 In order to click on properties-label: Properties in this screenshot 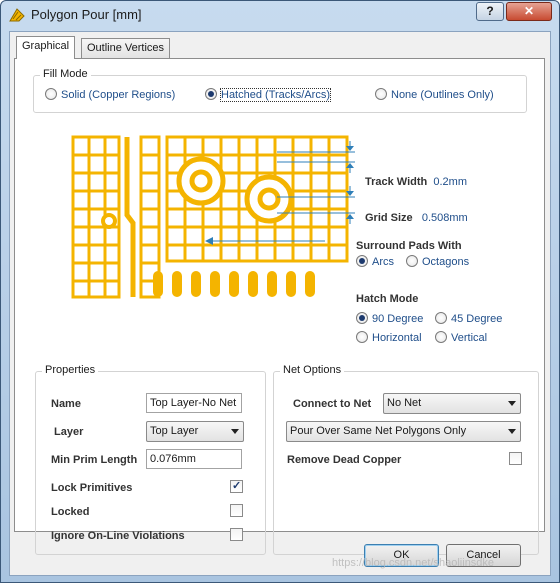, I will do `click(70, 370)`.